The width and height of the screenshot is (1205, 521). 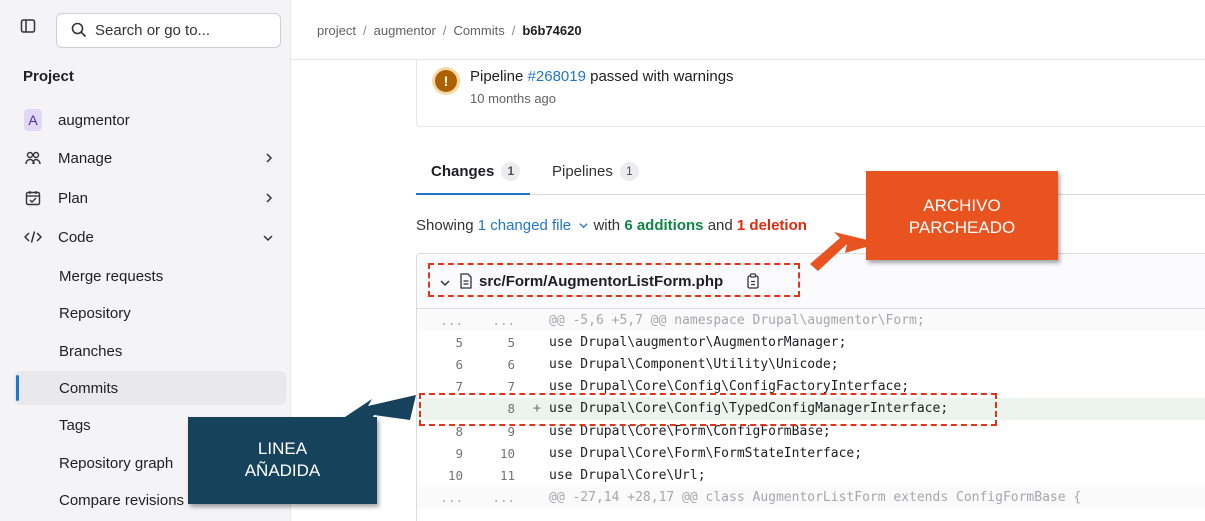 What do you see at coordinates (150, 237) in the screenshot?
I see `sidebar-item-code: Code` at bounding box center [150, 237].